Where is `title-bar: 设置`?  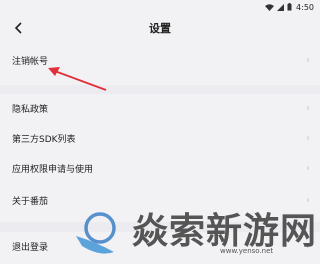 title-bar: 设置 is located at coordinates (160, 28).